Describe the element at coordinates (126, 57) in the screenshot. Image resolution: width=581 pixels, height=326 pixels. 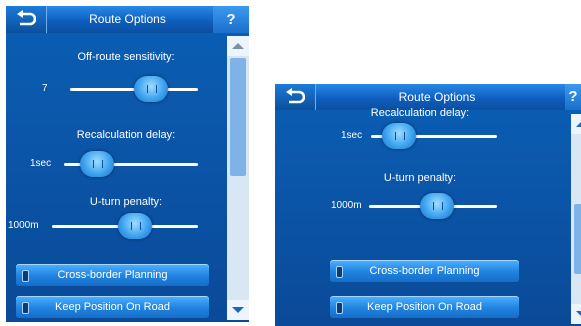
I see `off-route-sensitivity-label: Off-route sensitivity:` at that location.